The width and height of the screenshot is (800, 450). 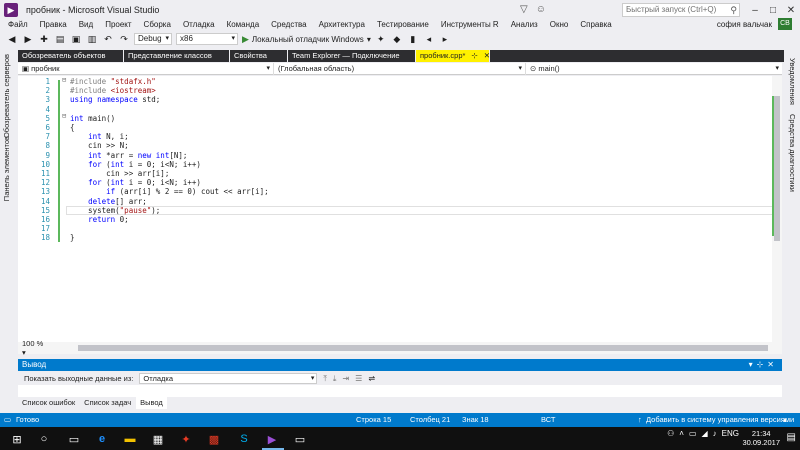 What do you see at coordinates (777, 168) in the screenshot?
I see `scrollbar-thumb` at bounding box center [777, 168].